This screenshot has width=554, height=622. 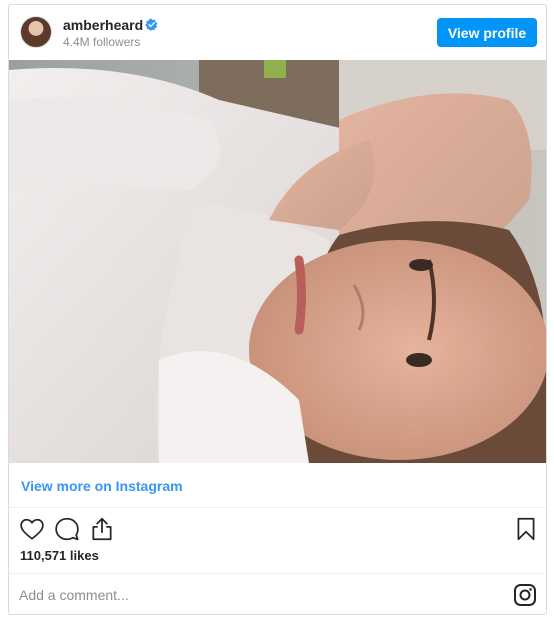 What do you see at coordinates (277, 528) in the screenshot?
I see `action-bar` at bounding box center [277, 528].